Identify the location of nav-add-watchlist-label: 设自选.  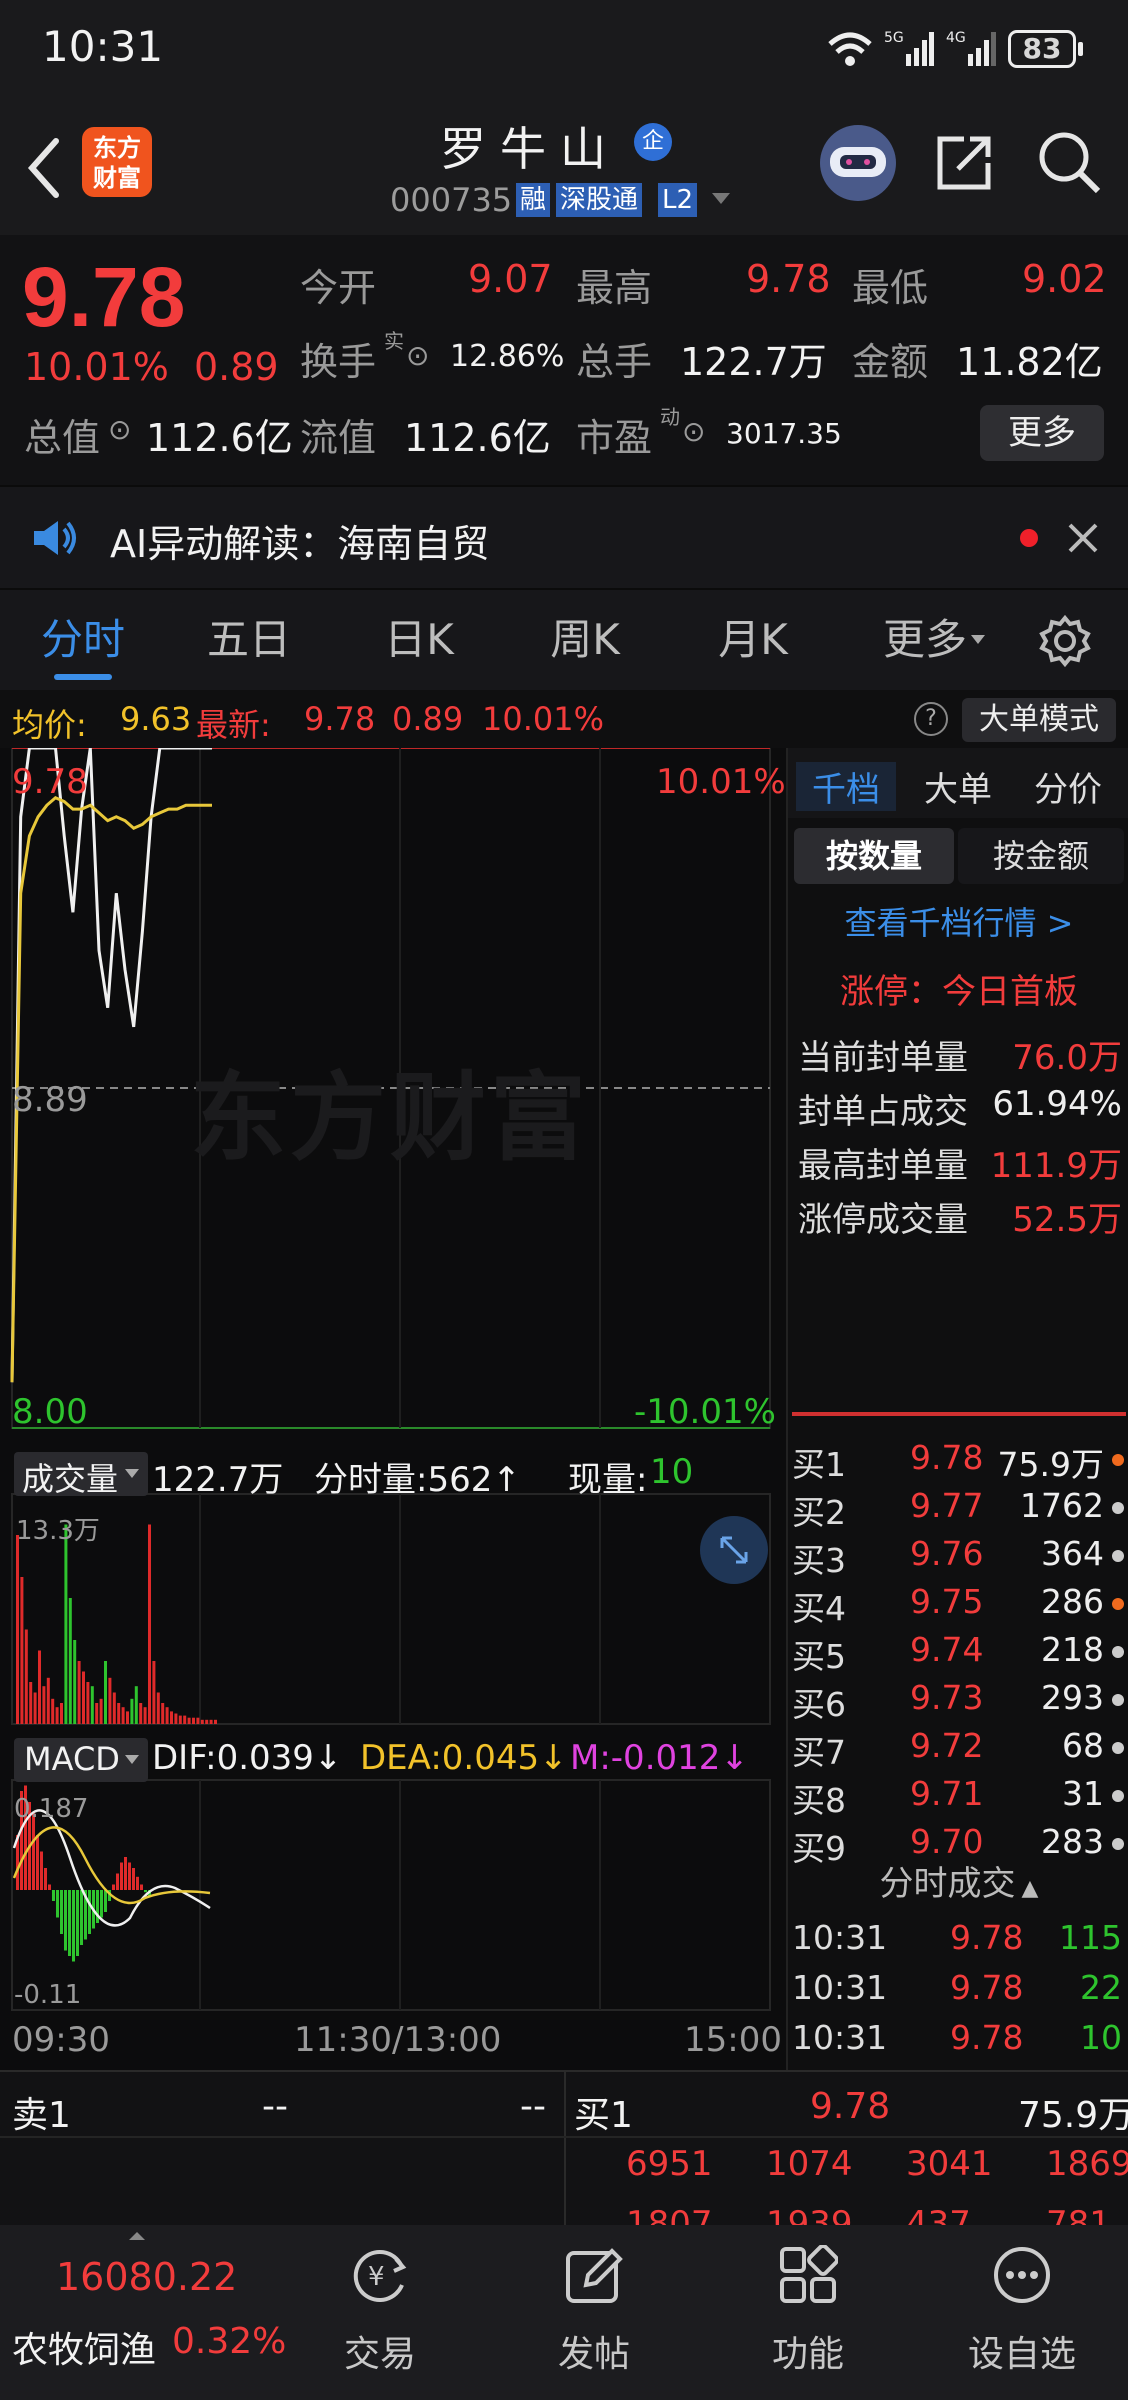
(1021, 2354).